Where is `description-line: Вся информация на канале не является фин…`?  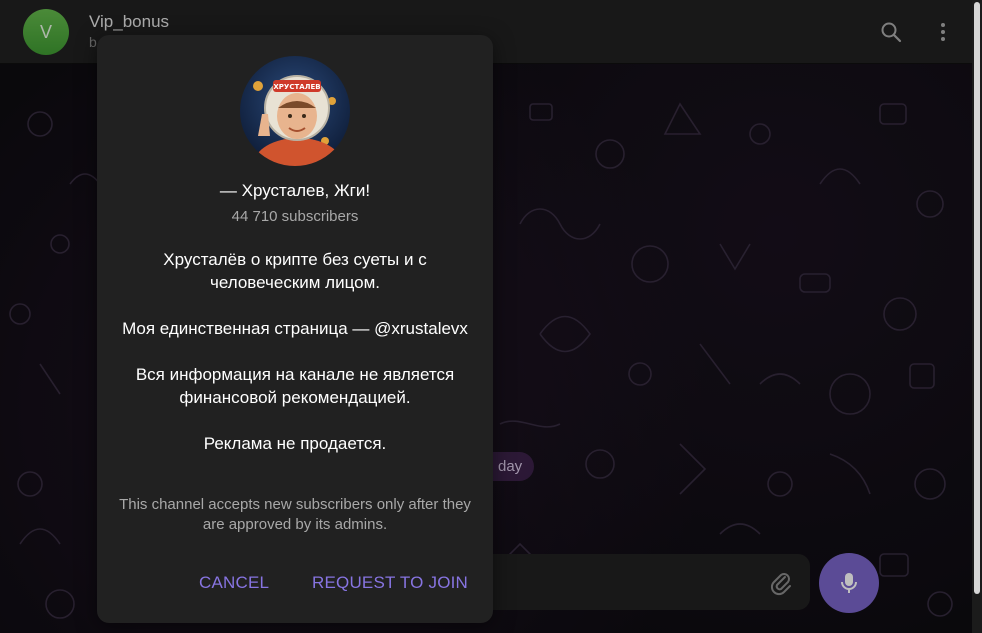 description-line: Вся информация на канале не является фин… is located at coordinates (295, 386).